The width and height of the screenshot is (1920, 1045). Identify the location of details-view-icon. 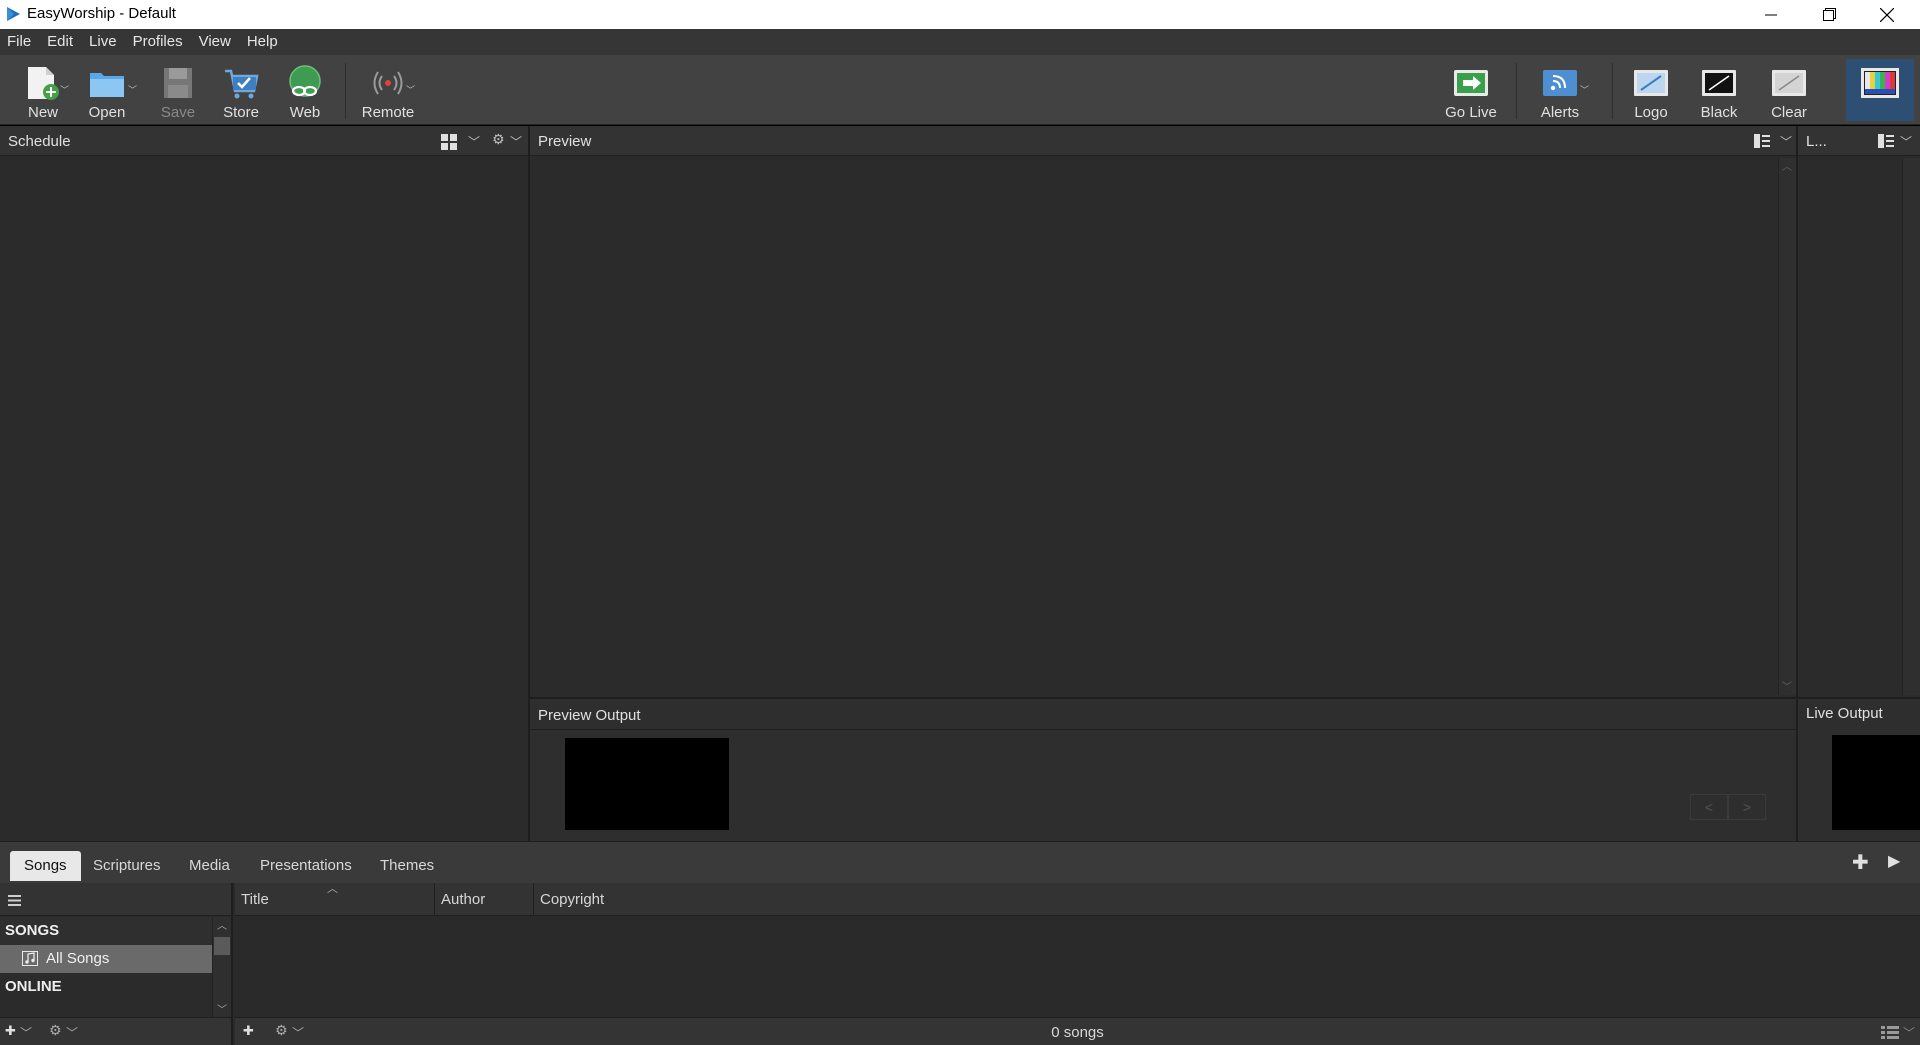
(1890, 1032).